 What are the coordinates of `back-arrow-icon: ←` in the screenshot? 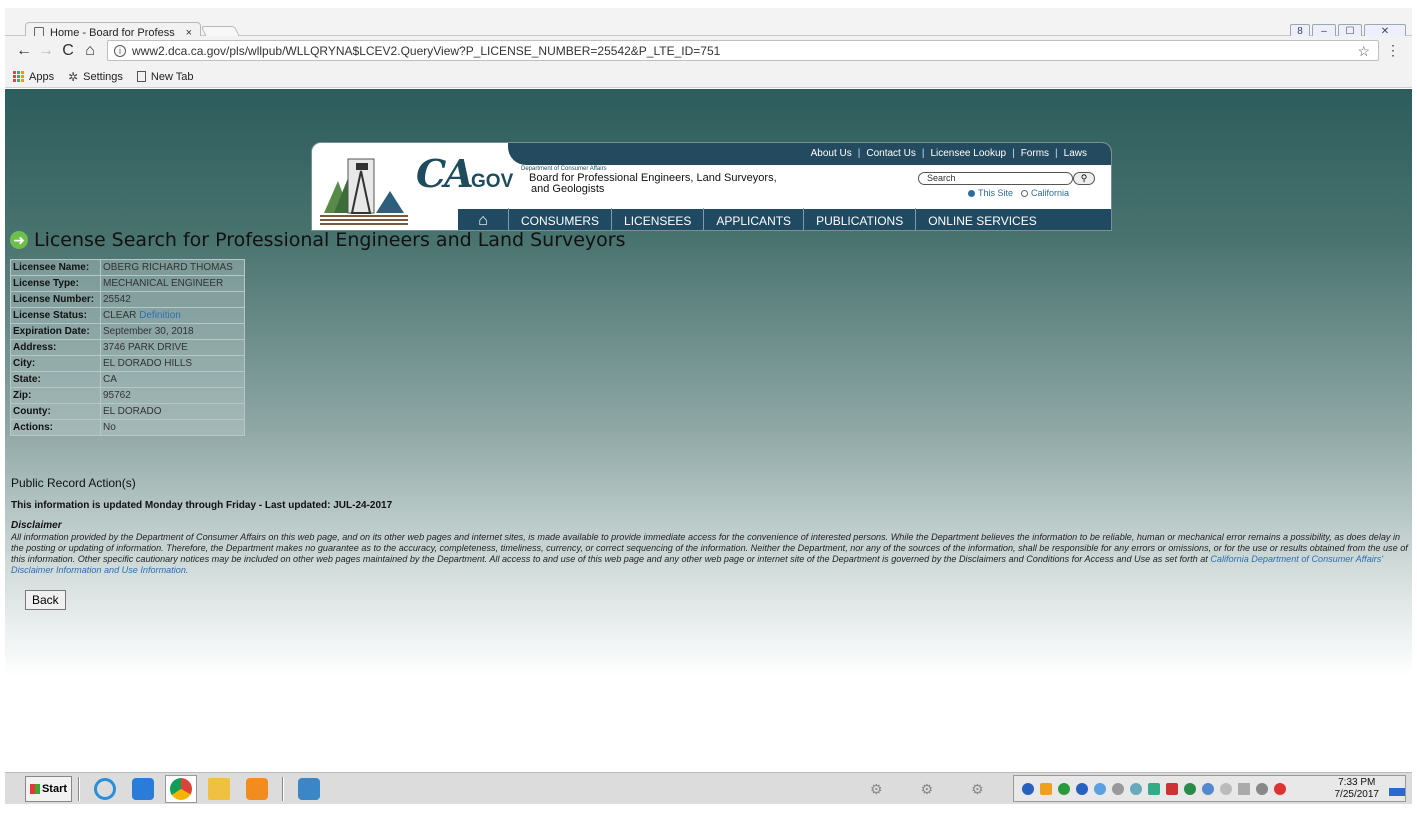 It's located at (24, 51).